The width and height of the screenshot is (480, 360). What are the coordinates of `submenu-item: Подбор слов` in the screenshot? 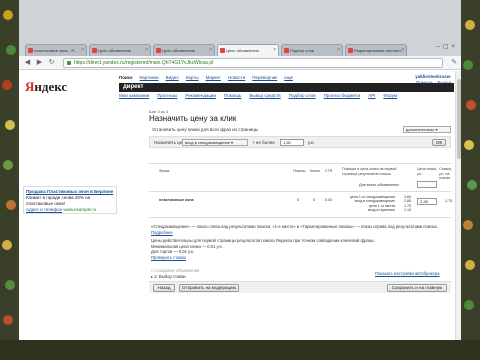 It's located at (302, 95).